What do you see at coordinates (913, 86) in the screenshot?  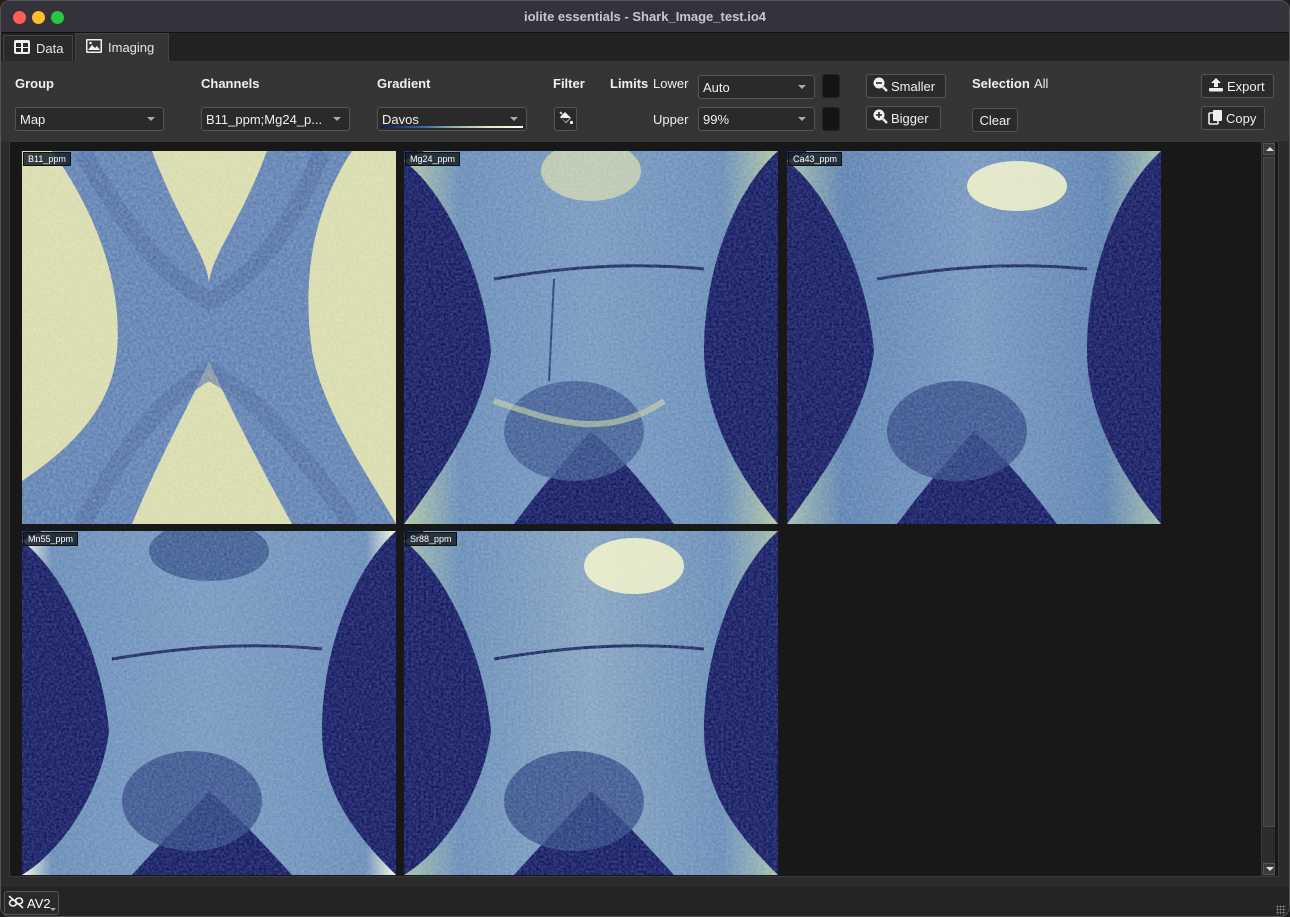 I see `smaller-button-label: Smaller` at bounding box center [913, 86].